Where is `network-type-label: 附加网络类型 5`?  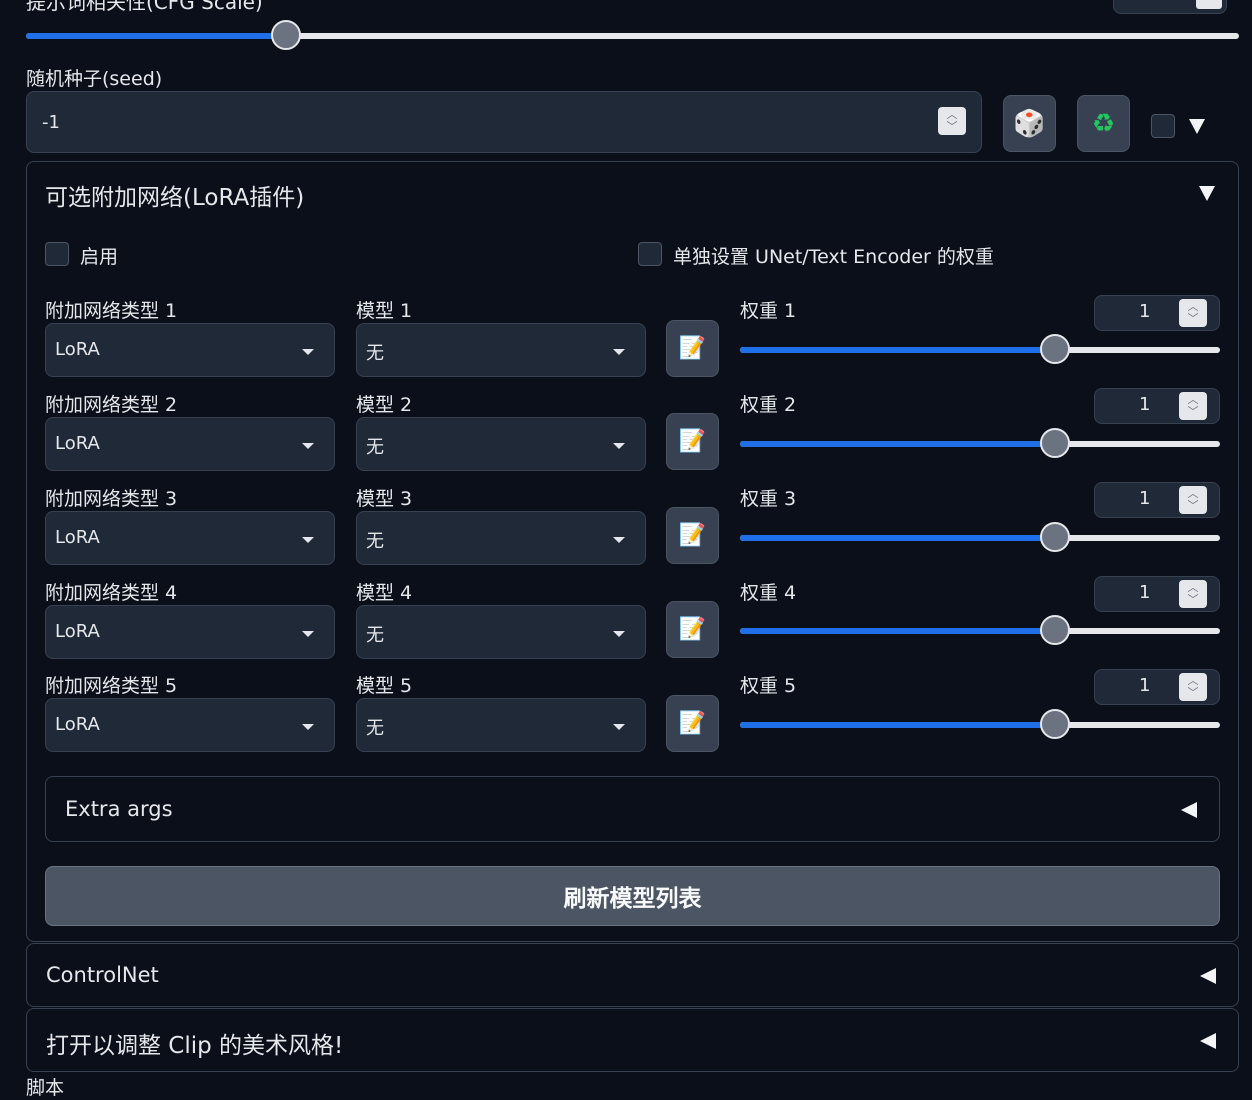
network-type-label: 附加网络类型 5 is located at coordinates (111, 686).